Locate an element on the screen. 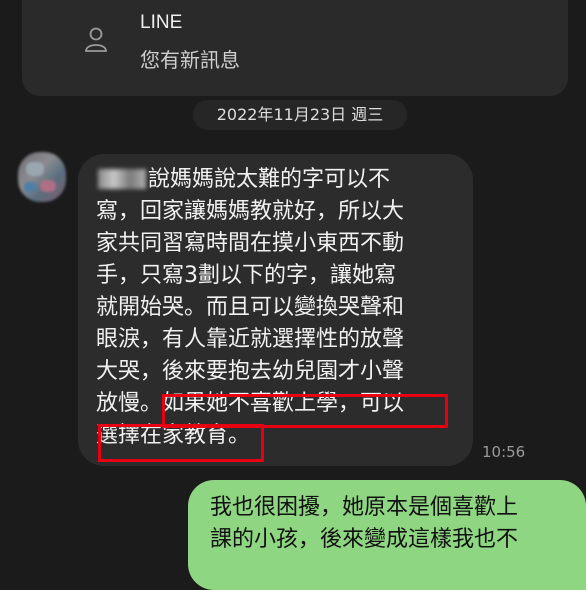 Image resolution: width=586 pixels, height=590 pixels. blurred-sender-name is located at coordinates (122, 179).